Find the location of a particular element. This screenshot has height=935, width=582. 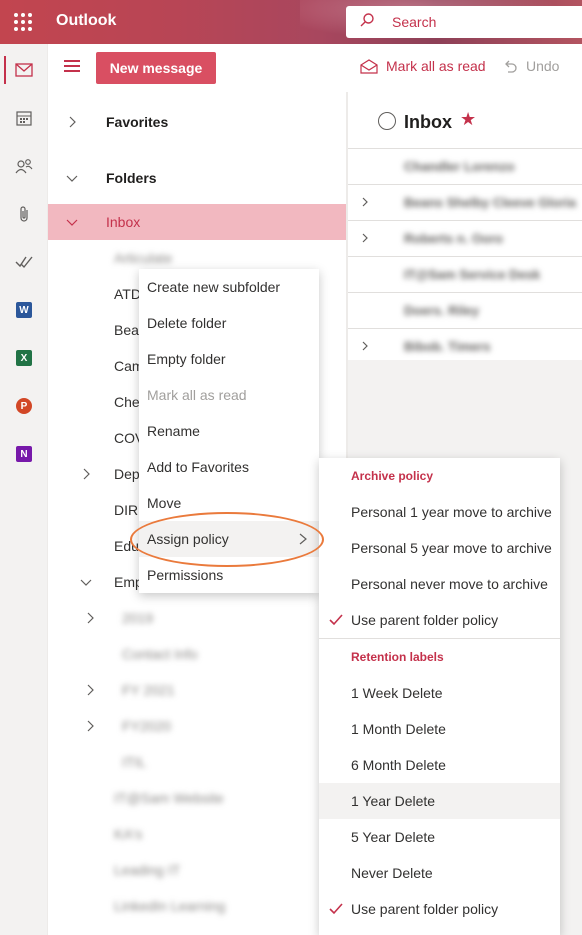

message-row: Beans Shelby Cleeve Gloria is located at coordinates (465, 202).